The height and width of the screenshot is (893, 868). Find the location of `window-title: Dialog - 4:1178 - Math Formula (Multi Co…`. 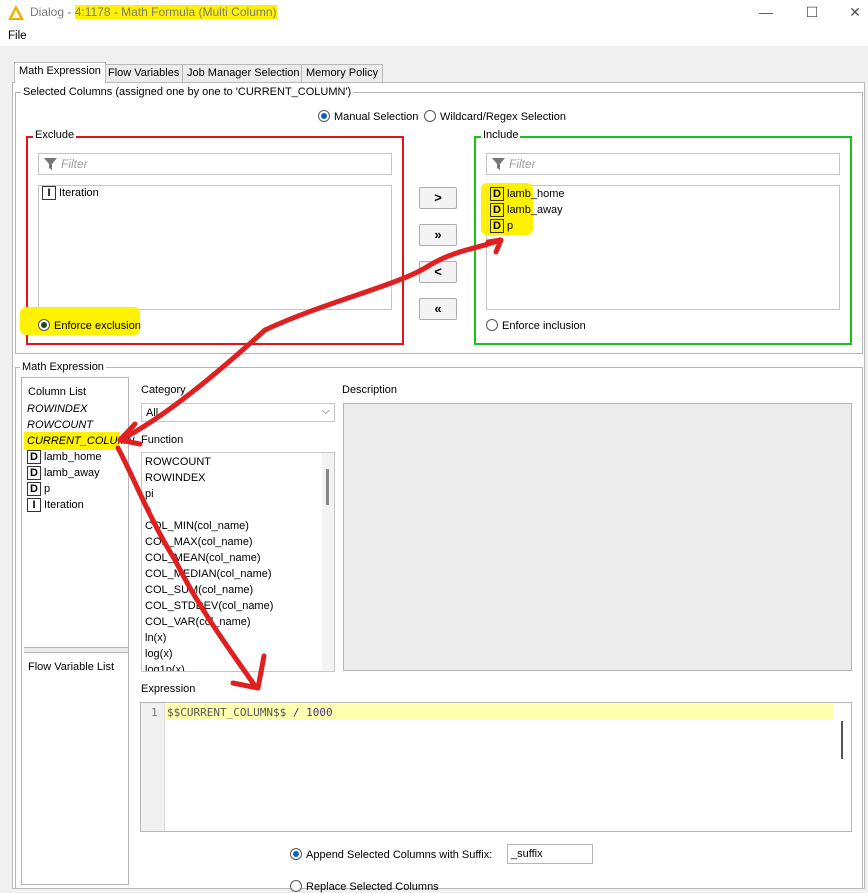

window-title: Dialog - 4:1178 - Math Formula (Multi Co… is located at coordinates (153, 12).